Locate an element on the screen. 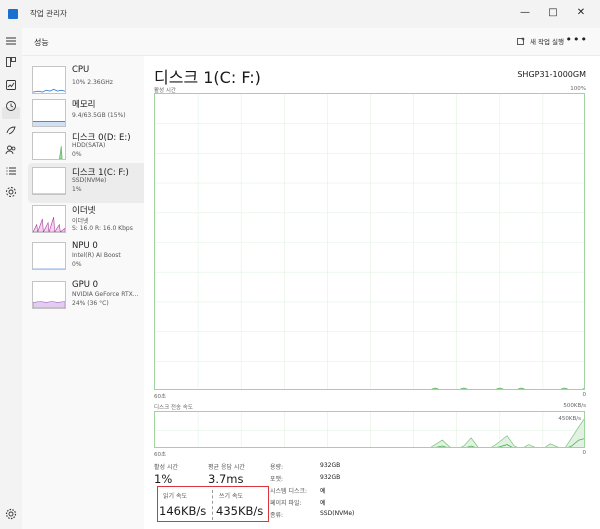 This screenshot has width=600, height=529. maximize-button: □ is located at coordinates (553, 13).